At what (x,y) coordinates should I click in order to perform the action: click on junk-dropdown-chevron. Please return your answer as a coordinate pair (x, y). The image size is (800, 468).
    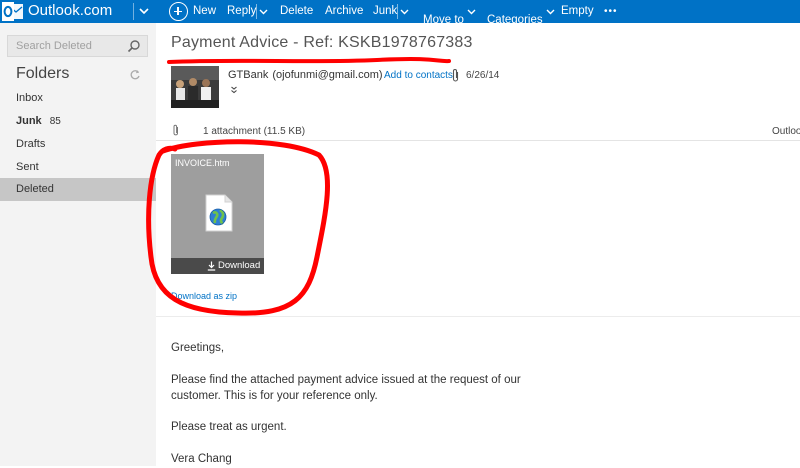
    Looking at the image, I should click on (404, 11).